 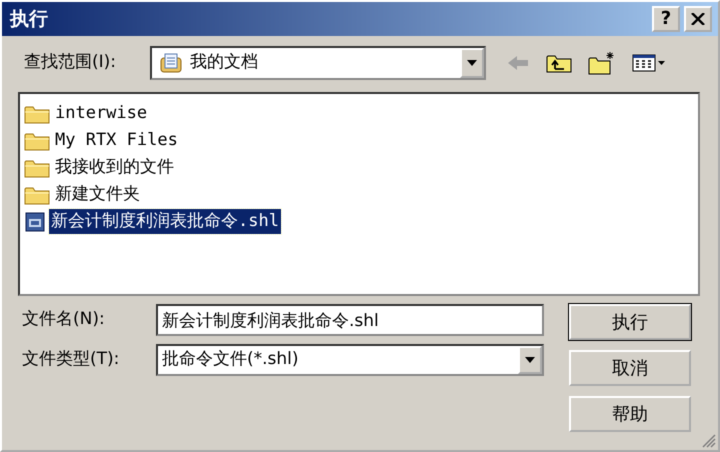 What do you see at coordinates (350, 360) in the screenshot?
I see `file-type-dropdown: 批命令文件(*.shl)` at bounding box center [350, 360].